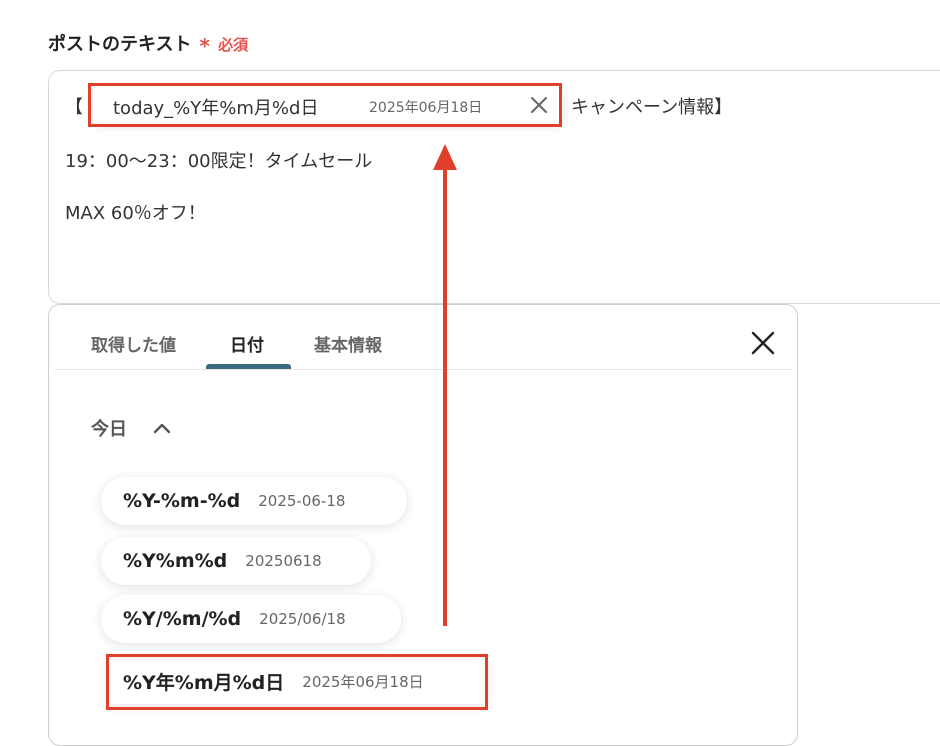 This screenshot has height=746, width=940. Describe the element at coordinates (539, 105) in the screenshot. I see `remove-token-icon` at that location.